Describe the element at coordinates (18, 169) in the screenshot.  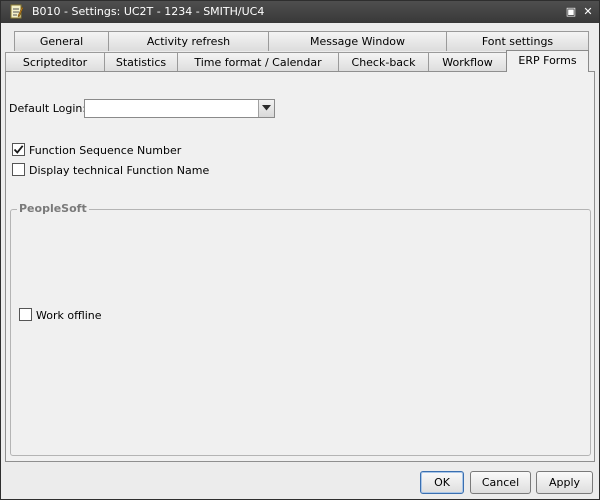
I see `display-technical-checkbox` at that location.